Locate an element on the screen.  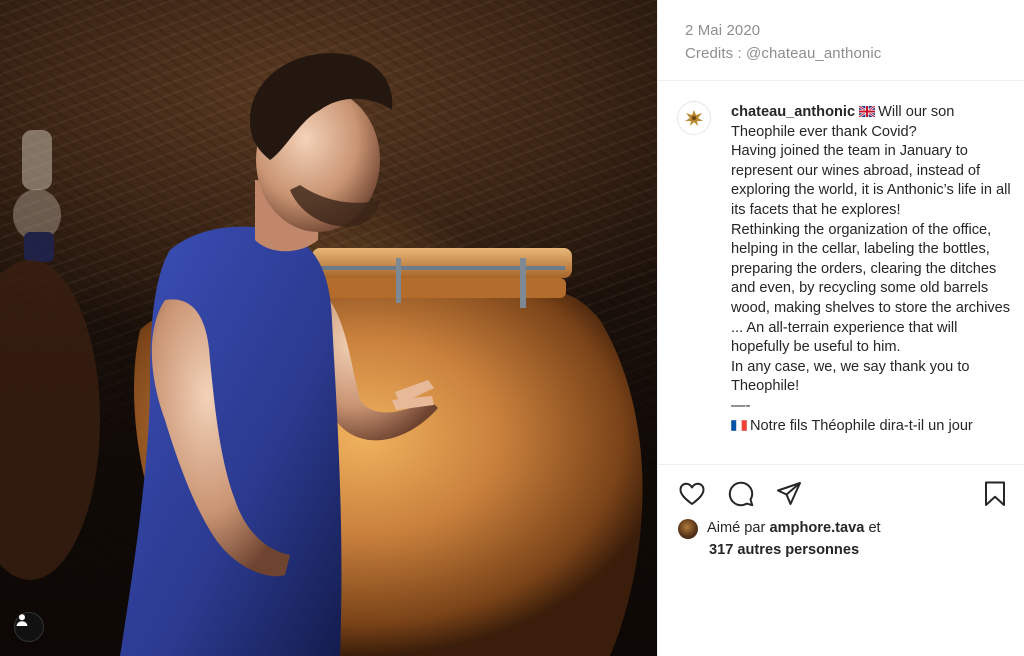
profile-avatar is located at coordinates (694, 118).